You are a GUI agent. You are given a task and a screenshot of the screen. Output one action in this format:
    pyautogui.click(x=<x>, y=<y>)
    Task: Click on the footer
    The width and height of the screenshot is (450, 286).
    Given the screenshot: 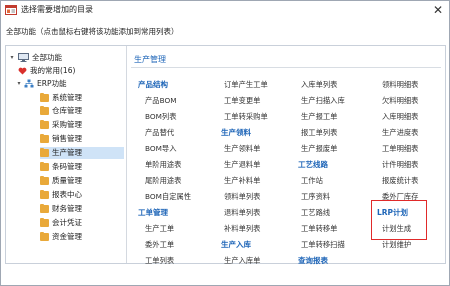 What is the action you would take?
    pyautogui.click(x=225, y=275)
    